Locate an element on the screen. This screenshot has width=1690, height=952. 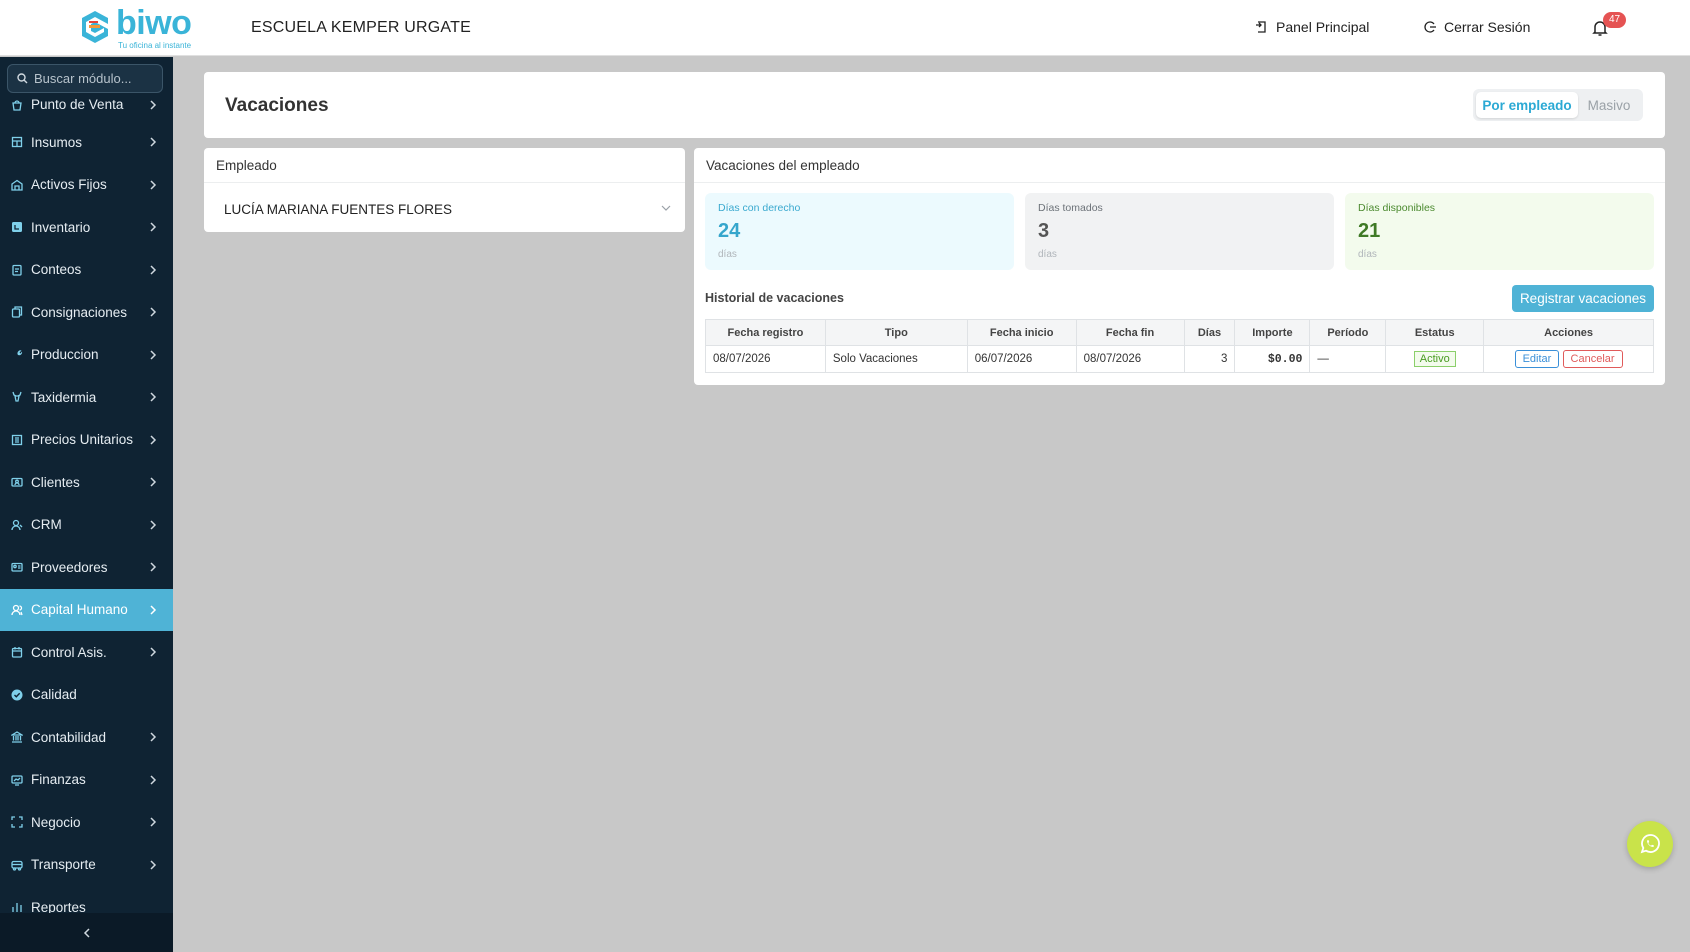
sidebar-item-label: Activos Fijos is located at coordinates (69, 185).